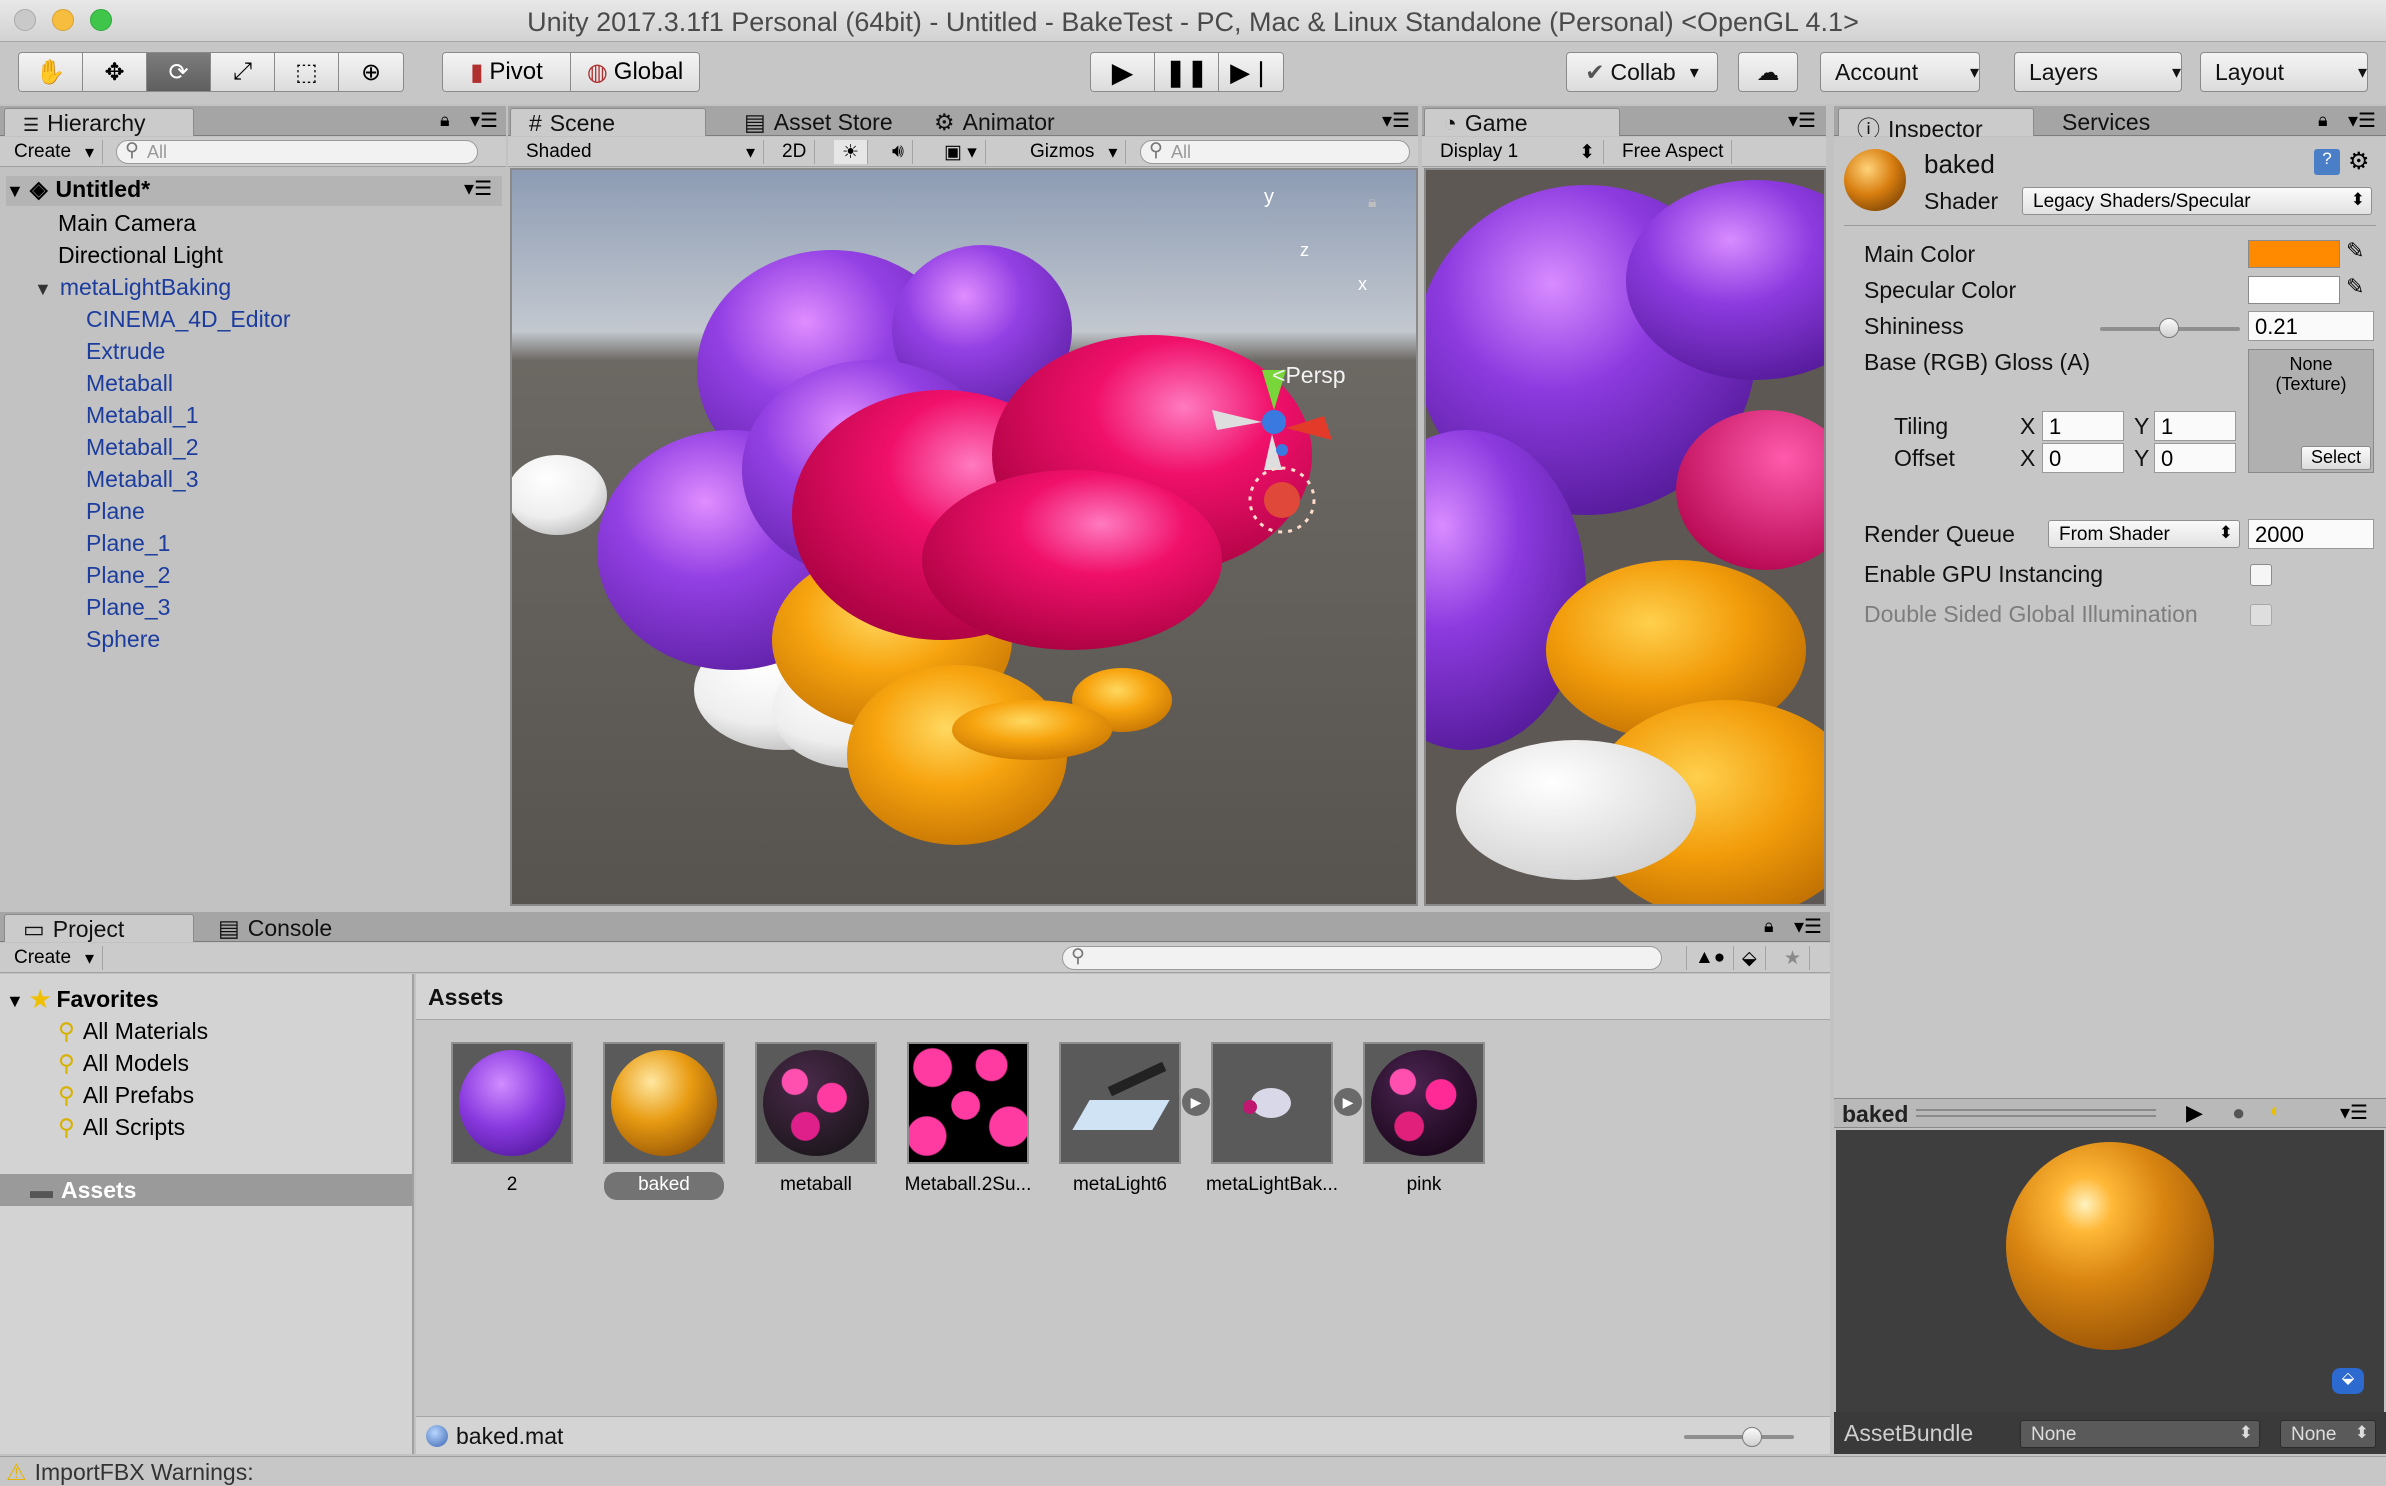 This screenshot has width=2386, height=1486. What do you see at coordinates (254, 191) in the screenshot?
I see `scene-root-row: ▼ ◈ Untitled* ▾☰` at bounding box center [254, 191].